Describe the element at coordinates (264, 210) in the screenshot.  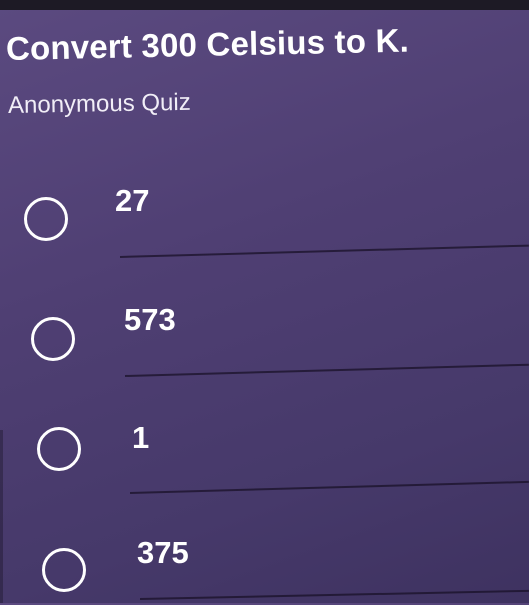
I see `answer-option-1: 27` at that location.